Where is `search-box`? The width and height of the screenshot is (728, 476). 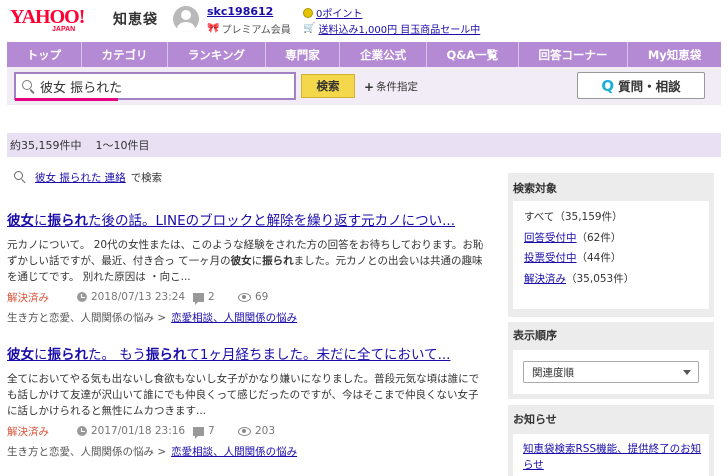
search-box is located at coordinates (155, 86).